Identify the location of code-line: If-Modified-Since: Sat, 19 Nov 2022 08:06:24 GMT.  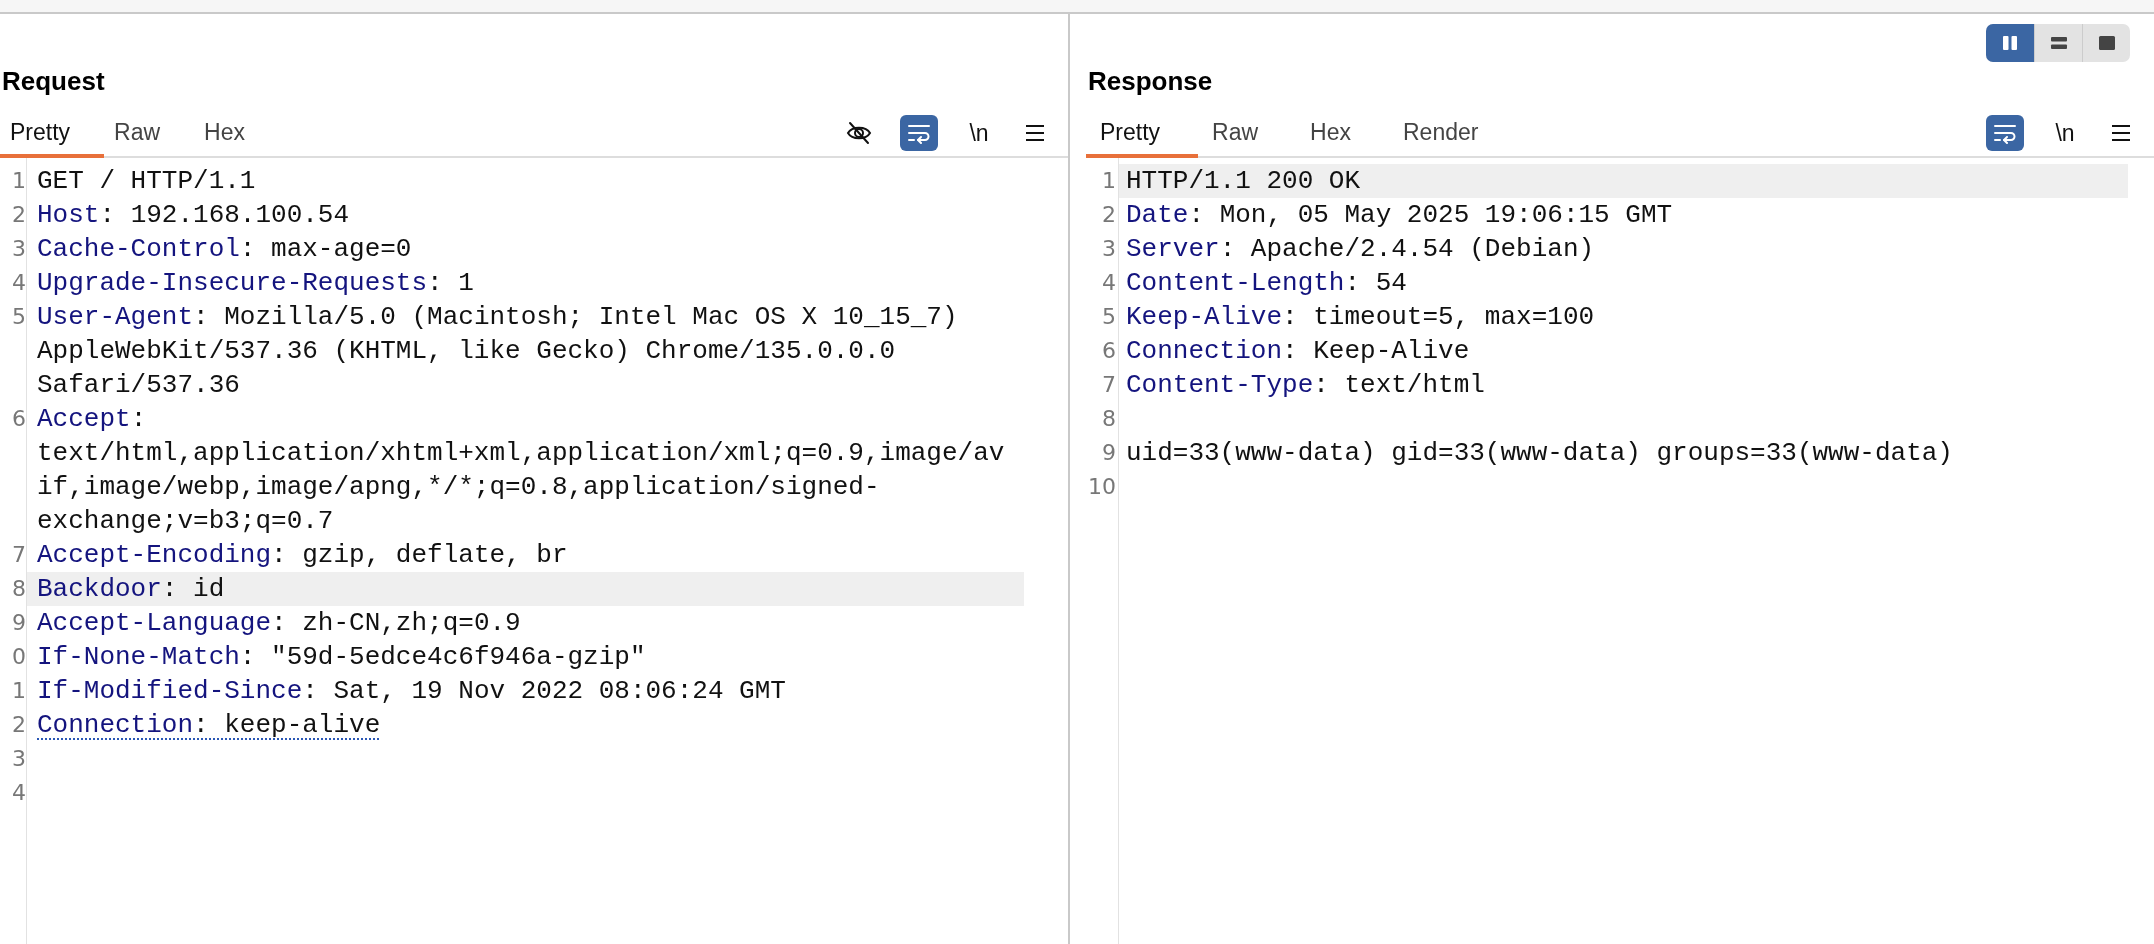
(411, 691).